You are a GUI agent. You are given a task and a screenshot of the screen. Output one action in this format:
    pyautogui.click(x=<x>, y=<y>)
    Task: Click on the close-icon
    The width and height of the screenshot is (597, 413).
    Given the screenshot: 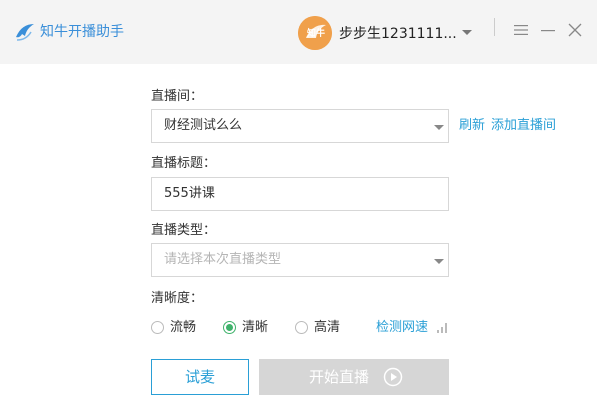 What is the action you would take?
    pyautogui.click(x=575, y=30)
    